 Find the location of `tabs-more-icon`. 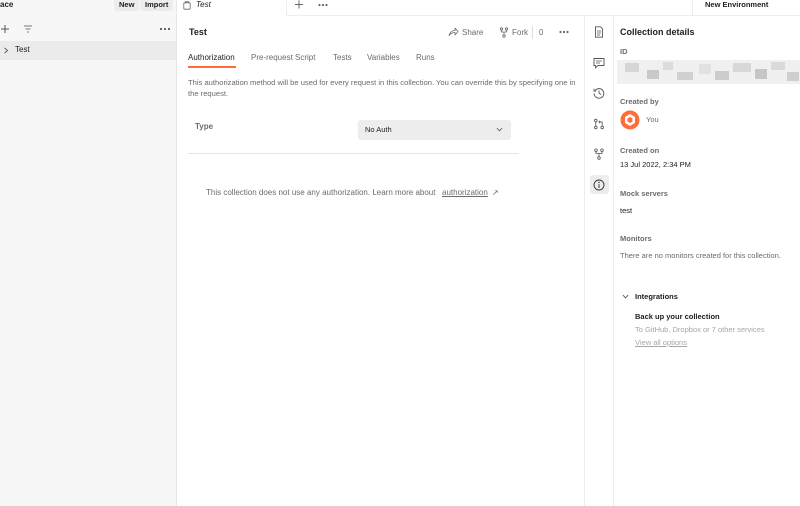

tabs-more-icon is located at coordinates (323, 5).